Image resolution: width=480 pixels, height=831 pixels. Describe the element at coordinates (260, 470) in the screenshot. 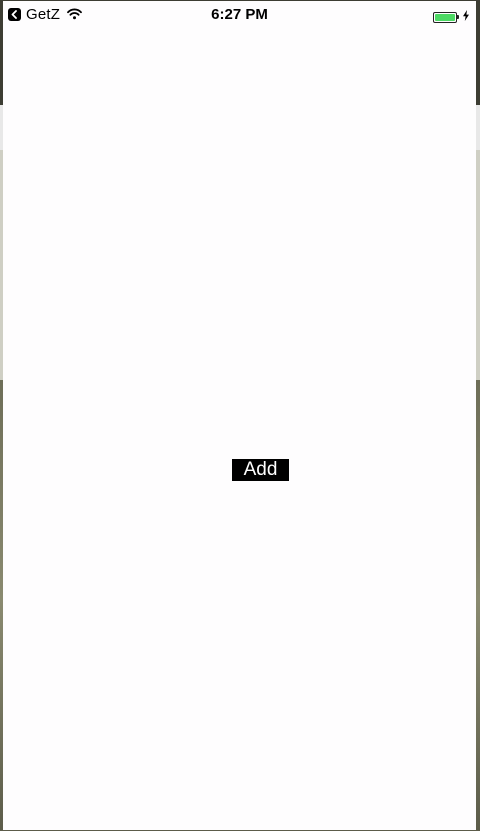

I see `add-button: Add` at that location.